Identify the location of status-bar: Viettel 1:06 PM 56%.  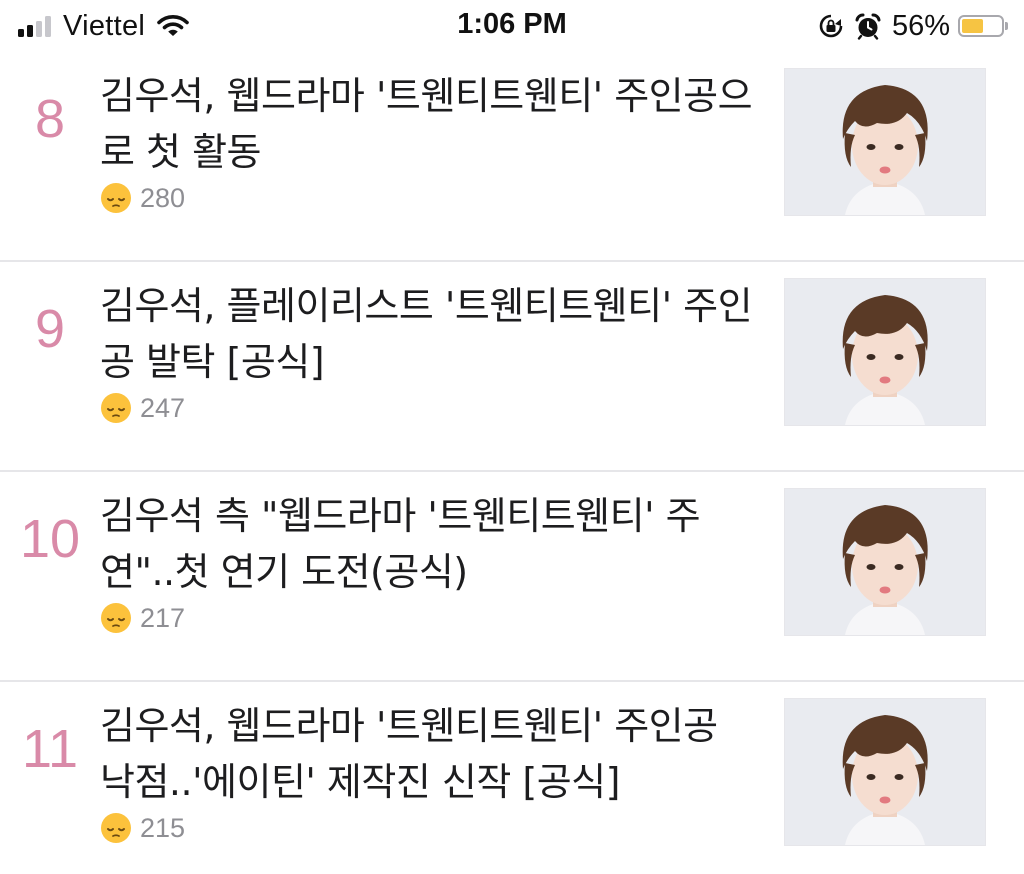
(512, 26).